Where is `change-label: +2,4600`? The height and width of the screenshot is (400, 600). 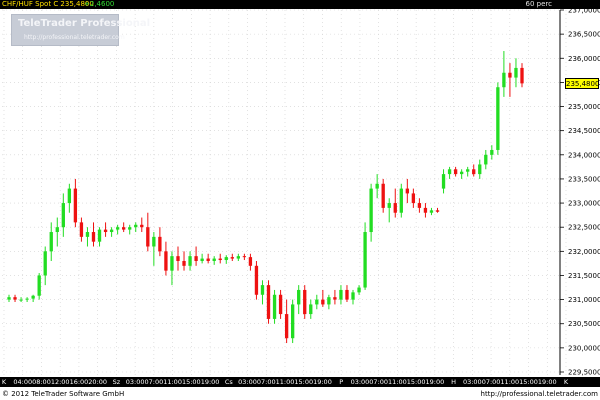
change-label: +2,4600 is located at coordinates (99, 4).